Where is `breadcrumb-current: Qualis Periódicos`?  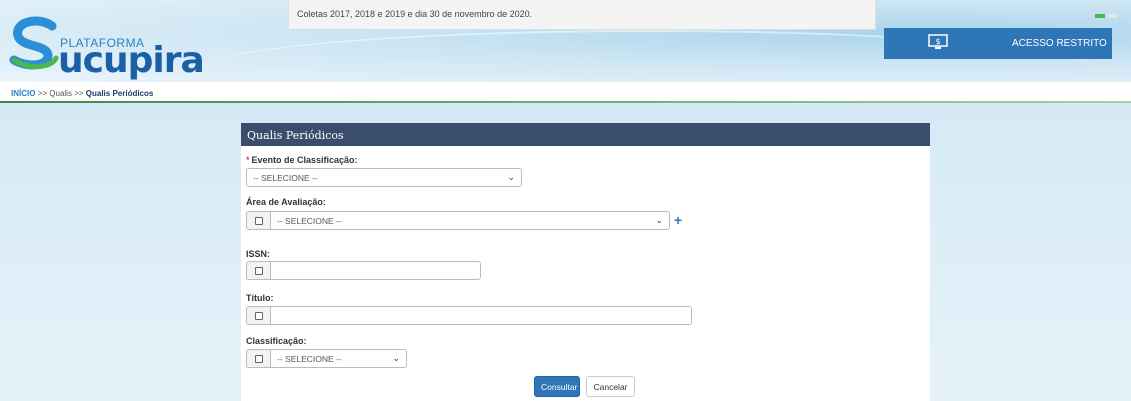 breadcrumb-current: Qualis Periódicos is located at coordinates (119, 93).